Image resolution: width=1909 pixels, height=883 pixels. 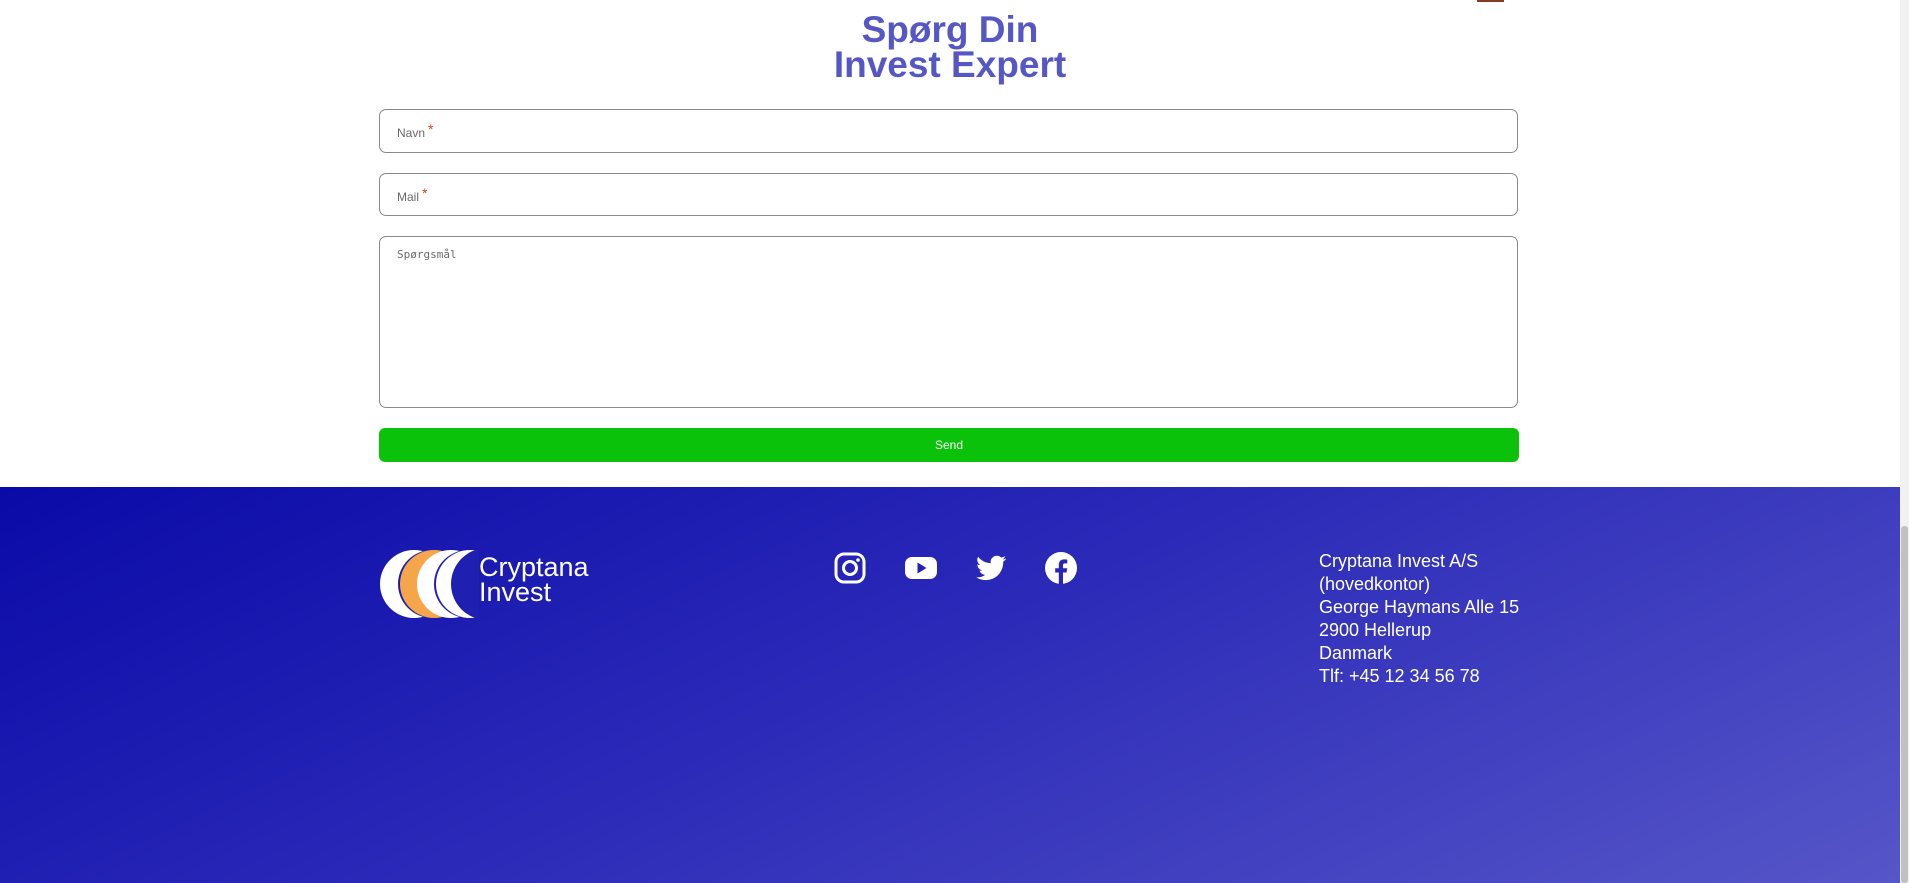 I want to click on mail-field-label: Mail *, so click(x=412, y=194).